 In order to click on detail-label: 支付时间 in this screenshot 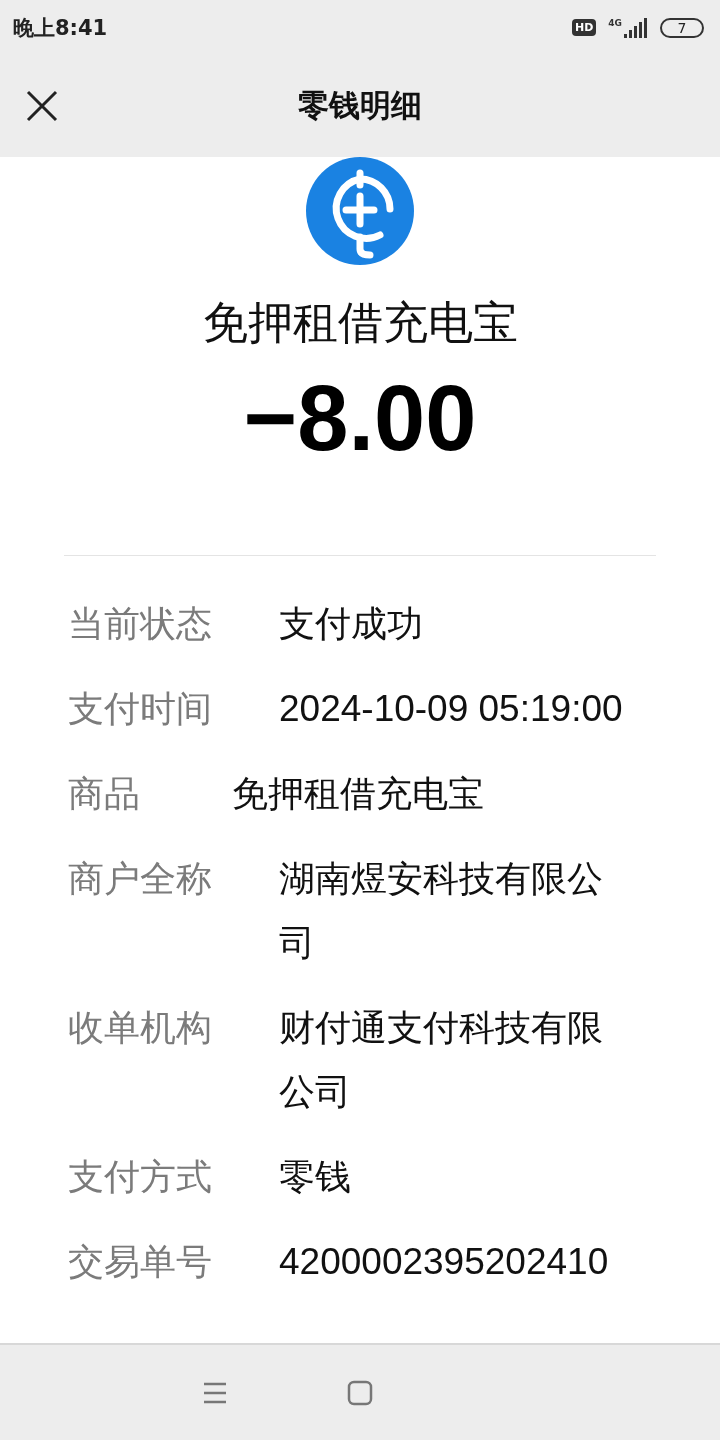, I will do `click(140, 709)`.